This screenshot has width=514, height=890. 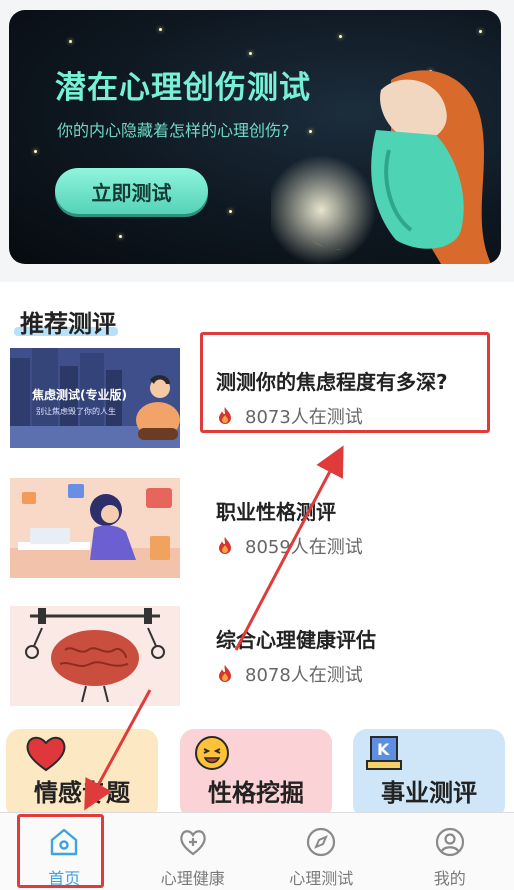 What do you see at coordinates (79, 395) in the screenshot?
I see `thumb-title: 焦虑测试(专业版)` at bounding box center [79, 395].